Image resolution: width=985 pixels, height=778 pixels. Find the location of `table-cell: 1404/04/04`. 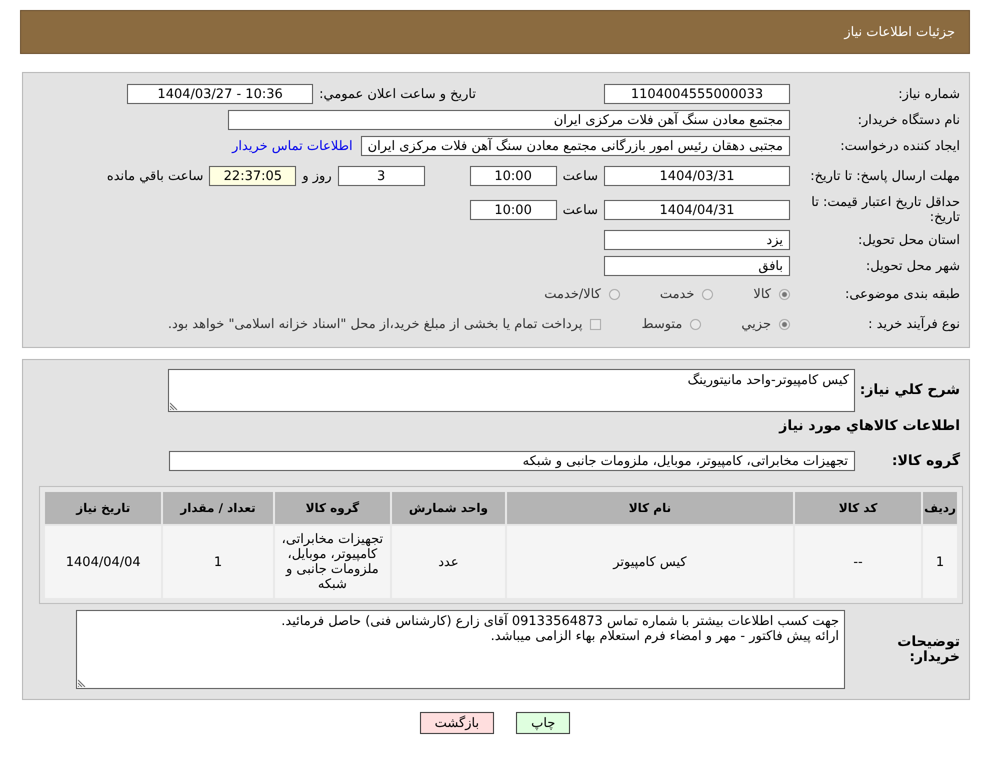

table-cell: 1404/04/04 is located at coordinates (103, 562).